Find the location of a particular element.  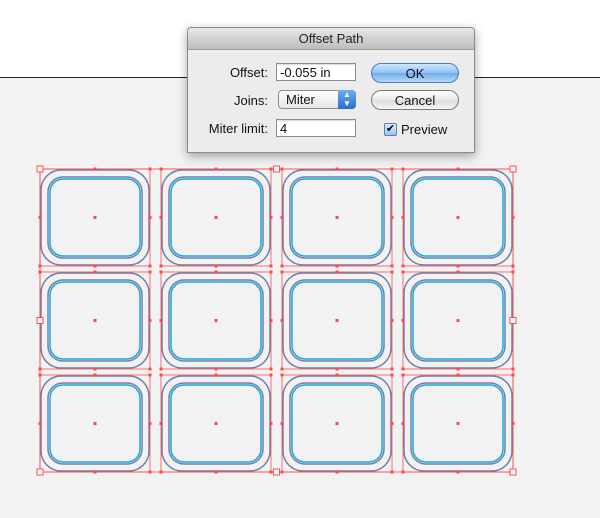

miter-limit-field: 4 is located at coordinates (316, 128).